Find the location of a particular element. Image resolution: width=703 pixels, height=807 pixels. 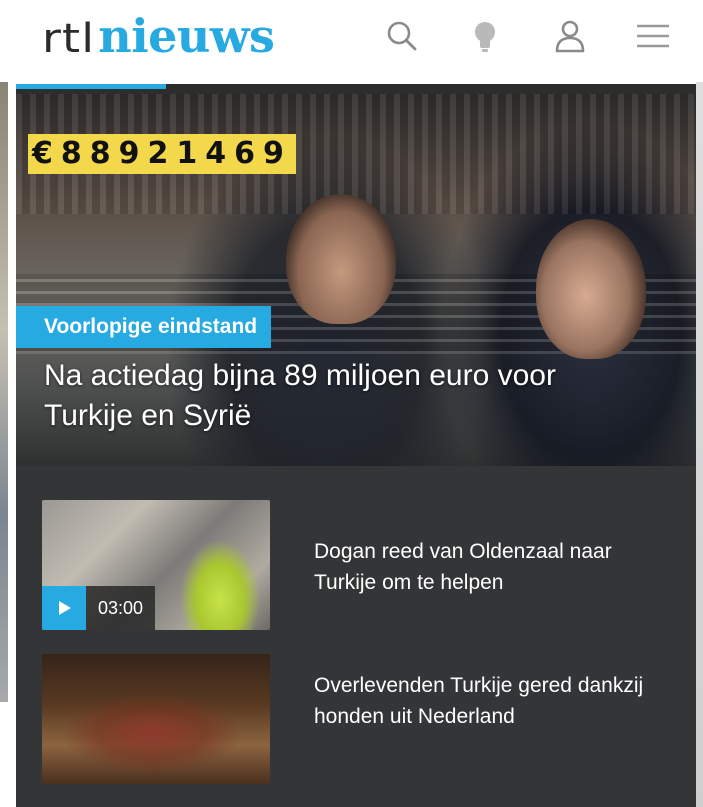

bulb-icon is located at coordinates (485, 36).